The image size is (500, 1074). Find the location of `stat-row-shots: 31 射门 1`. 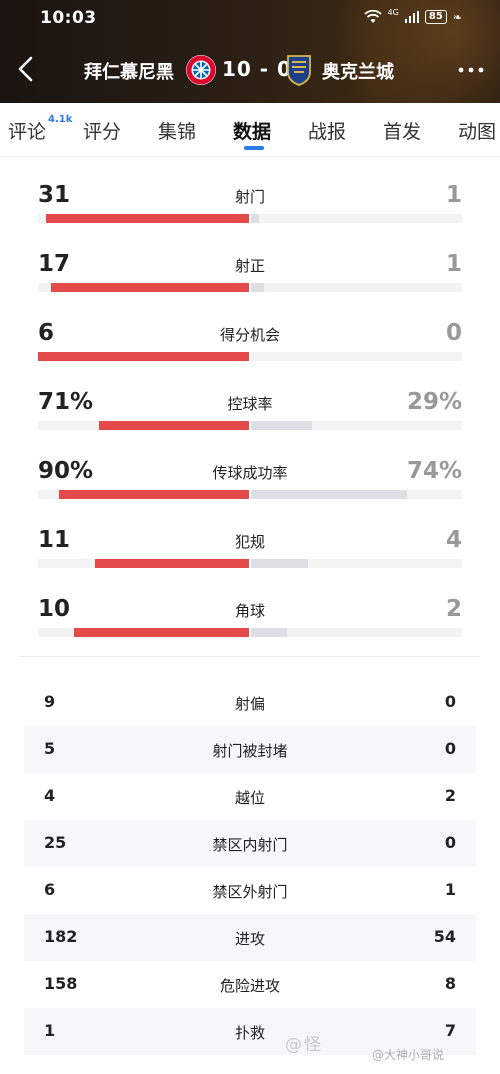

stat-row-shots: 31 射门 1 is located at coordinates (250, 215).